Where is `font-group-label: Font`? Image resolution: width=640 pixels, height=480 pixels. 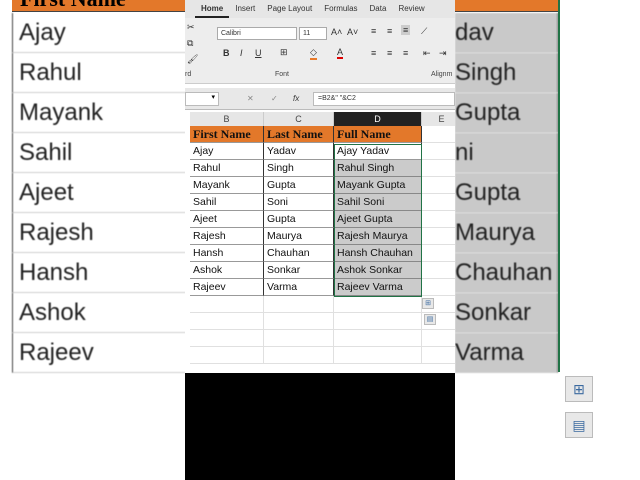
font-group-label: Font is located at coordinates (282, 74).